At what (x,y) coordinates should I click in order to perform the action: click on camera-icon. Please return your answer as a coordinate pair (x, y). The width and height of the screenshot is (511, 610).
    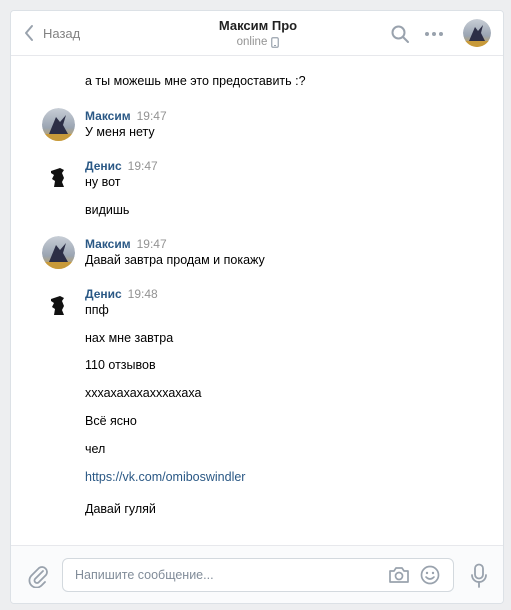
    Looking at the image, I should click on (399, 575).